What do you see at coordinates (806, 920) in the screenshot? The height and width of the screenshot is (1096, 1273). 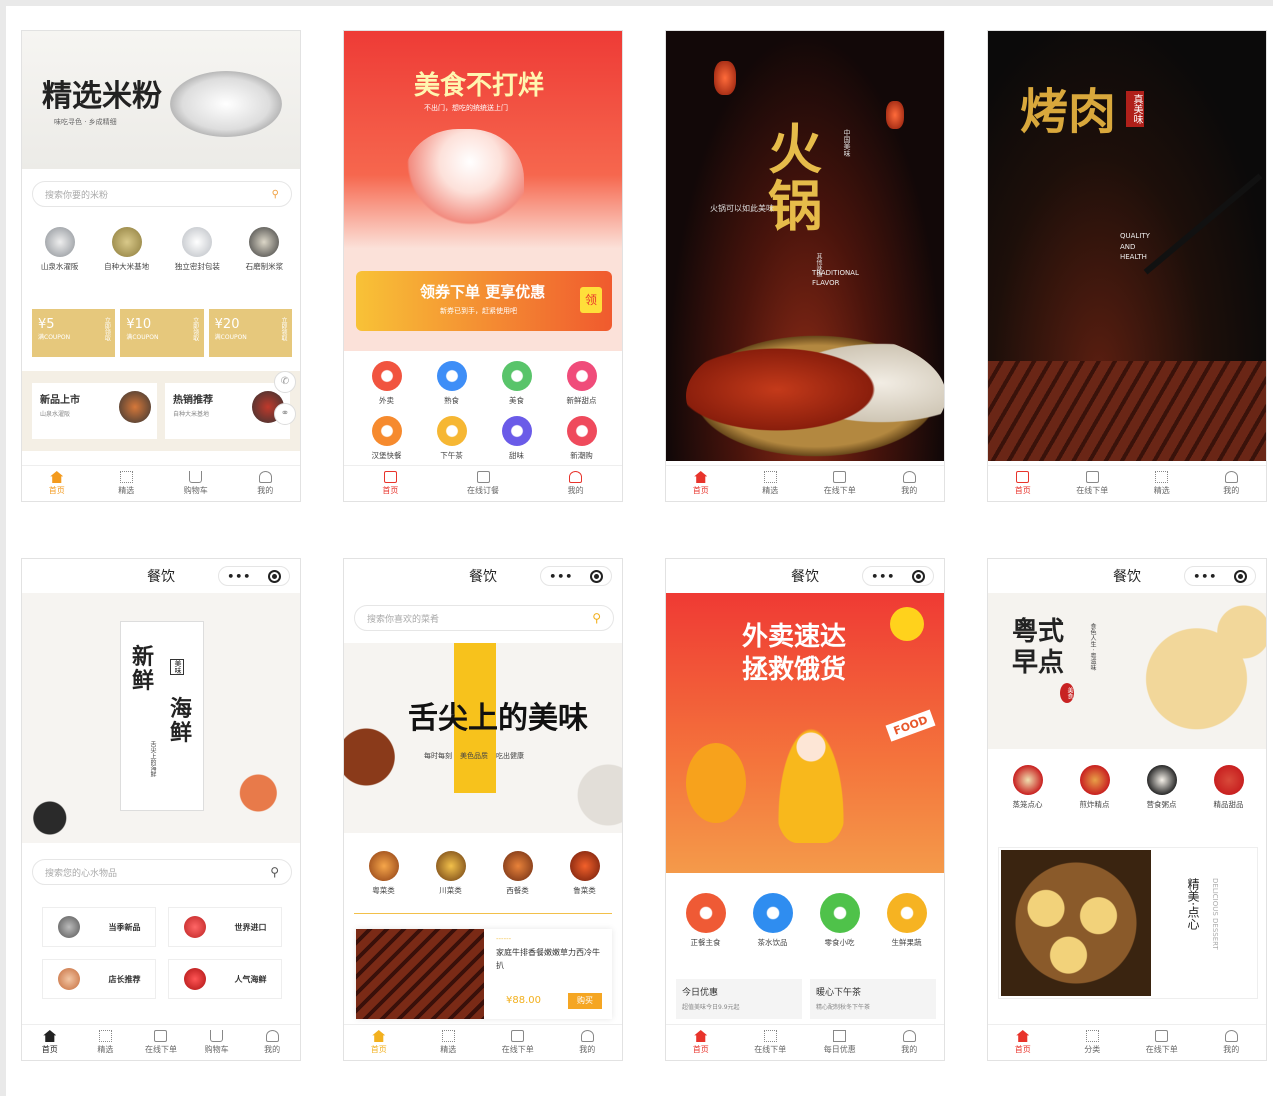 I see `category-grid: 正餐主食 茶水饮品 零食小吃 生鲜果蔬` at bounding box center [806, 920].